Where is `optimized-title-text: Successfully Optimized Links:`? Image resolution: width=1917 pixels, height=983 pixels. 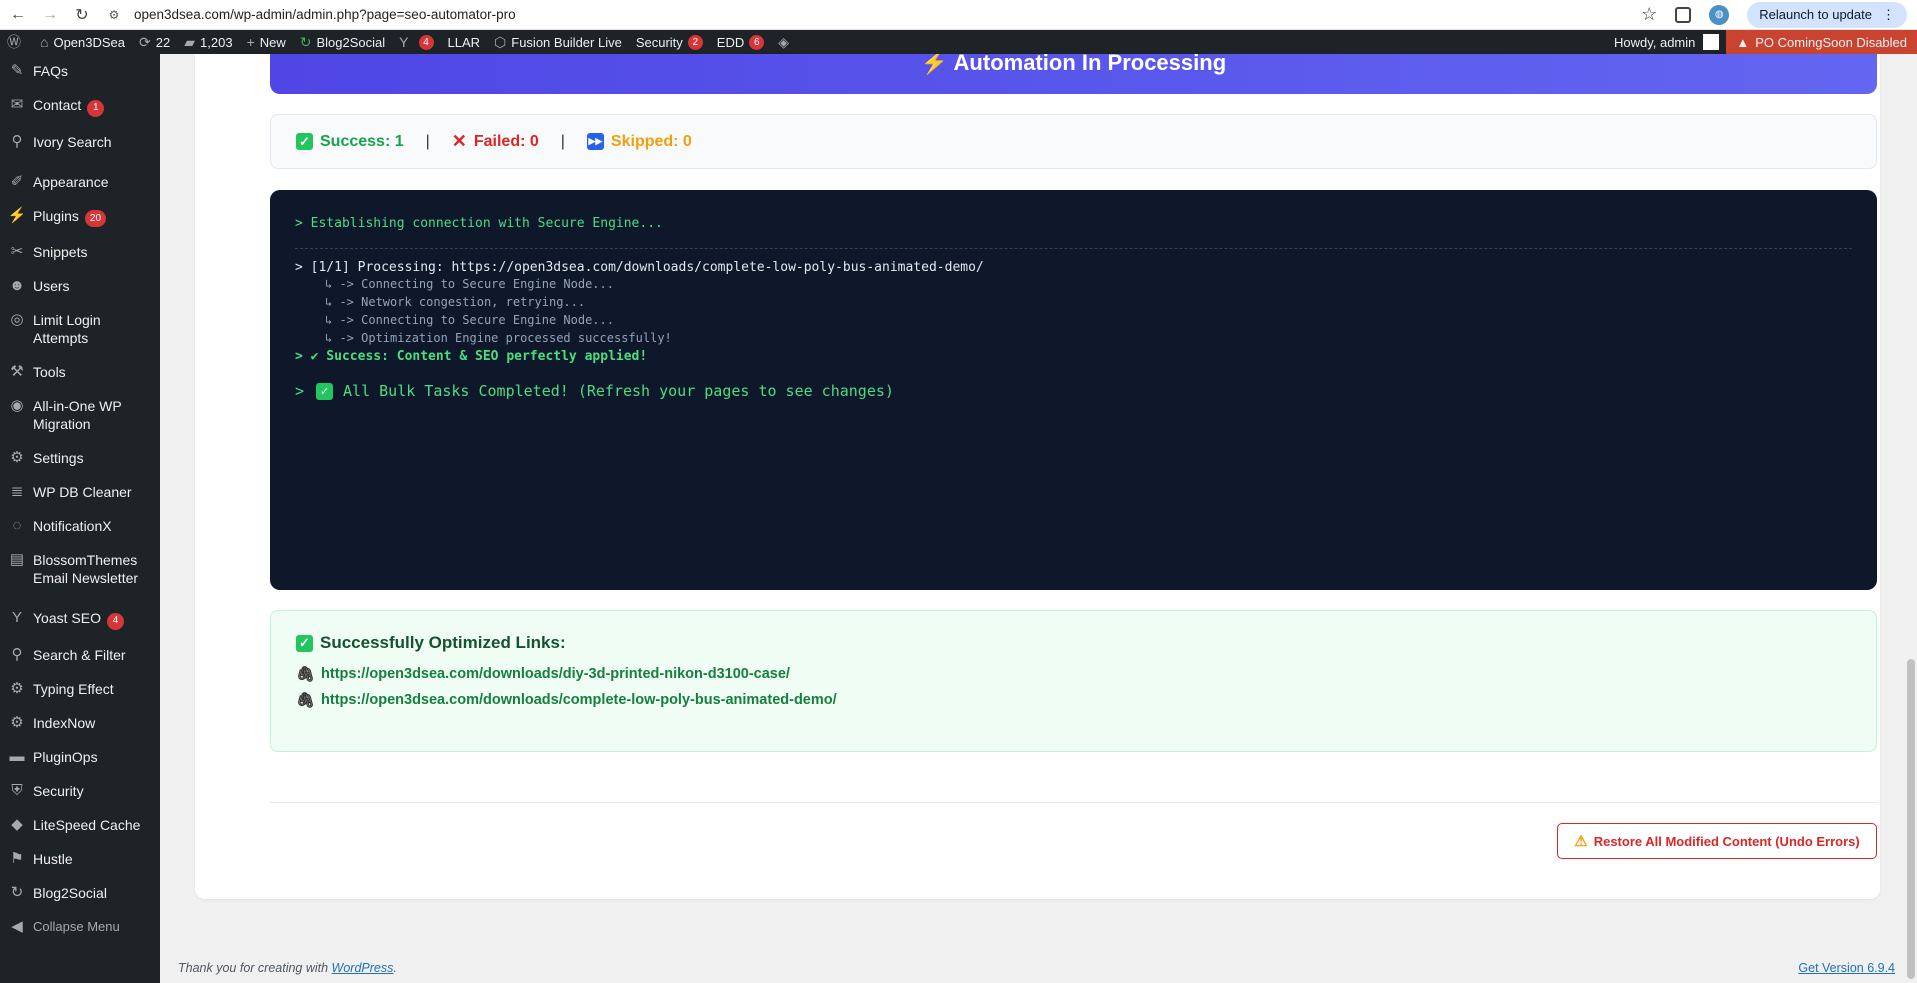
optimized-title-text: Successfully Optimized Links: is located at coordinates (443, 642).